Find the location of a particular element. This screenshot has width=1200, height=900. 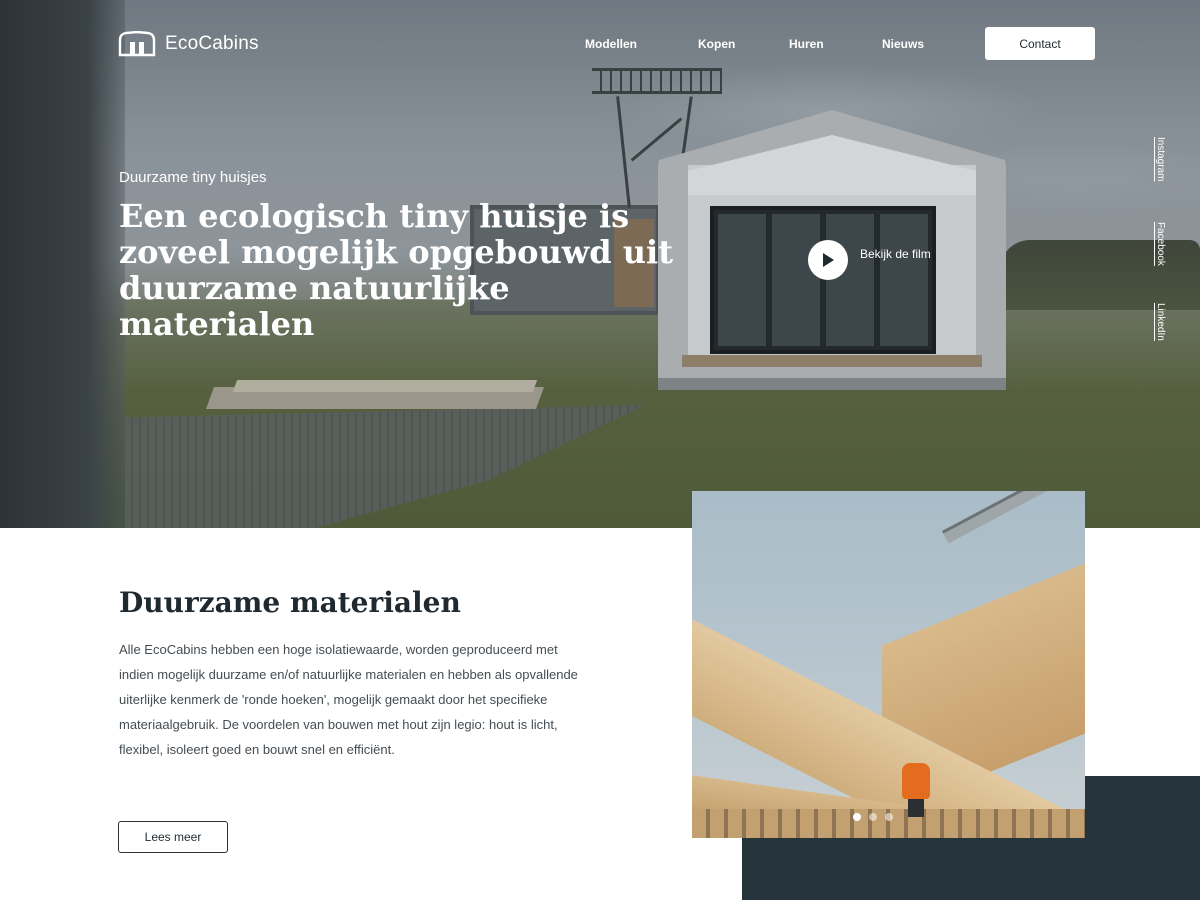

social-linkedin: LinkedIn is located at coordinates (1160, 322).